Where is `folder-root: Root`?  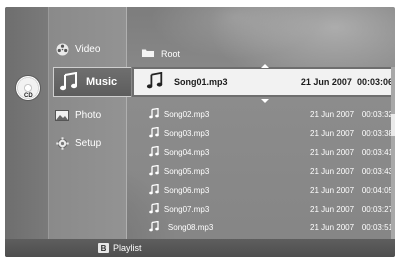
folder-root: Root is located at coordinates (160, 53).